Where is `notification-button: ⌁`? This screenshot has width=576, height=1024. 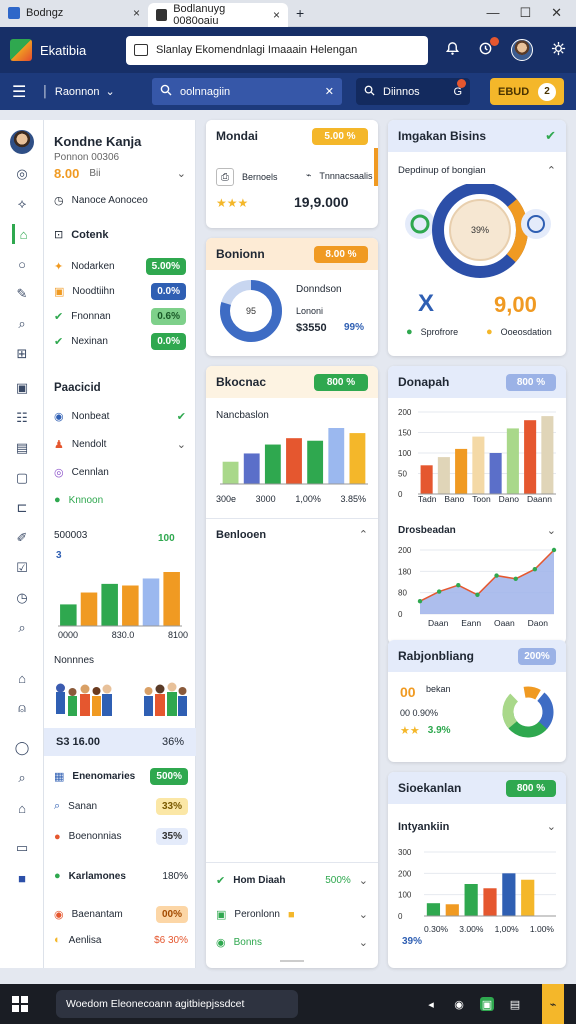 notification-button: ⌁ is located at coordinates (553, 1004).